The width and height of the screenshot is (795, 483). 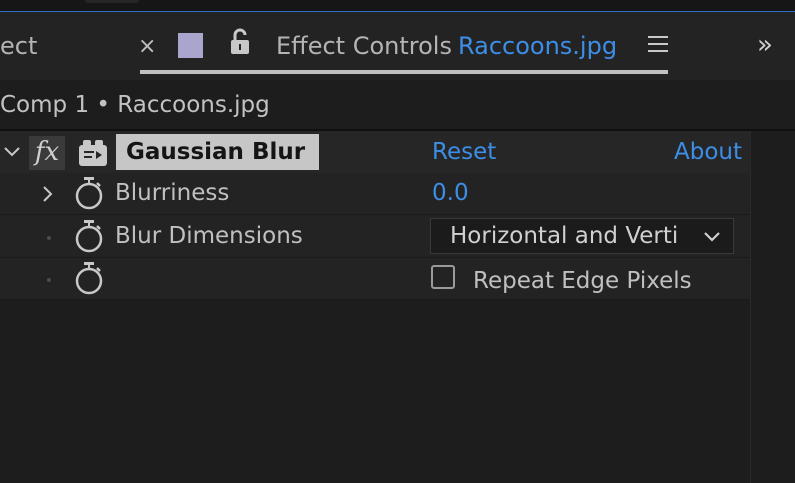 What do you see at coordinates (375, 194) in the screenshot?
I see `property-row-blurriness` at bounding box center [375, 194].